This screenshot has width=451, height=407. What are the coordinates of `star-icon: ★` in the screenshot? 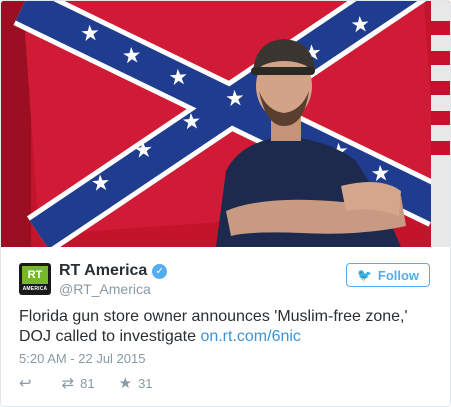 It's located at (125, 383).